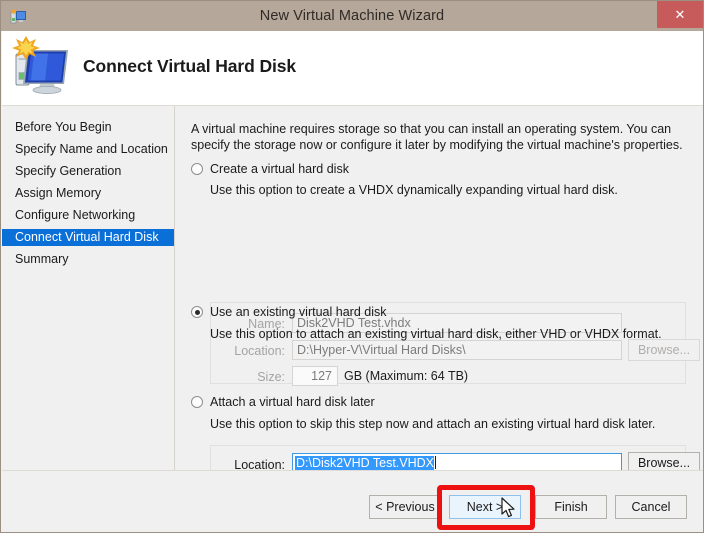 The height and width of the screenshot is (533, 704). I want to click on radio-use-existing-virtual-hard-disk, so click(197, 312).